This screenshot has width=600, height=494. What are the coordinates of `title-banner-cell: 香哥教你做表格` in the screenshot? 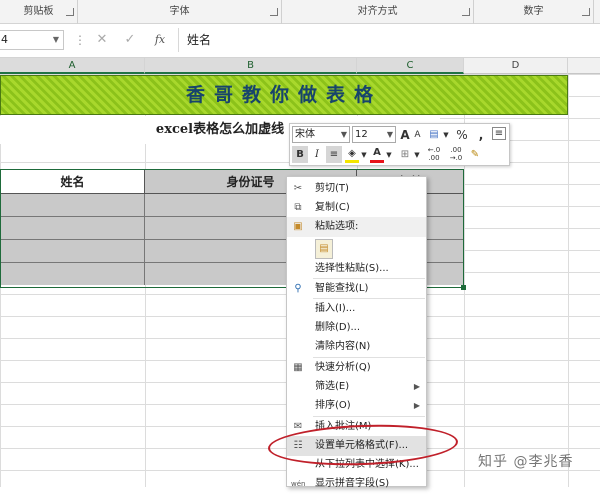 It's located at (284, 95).